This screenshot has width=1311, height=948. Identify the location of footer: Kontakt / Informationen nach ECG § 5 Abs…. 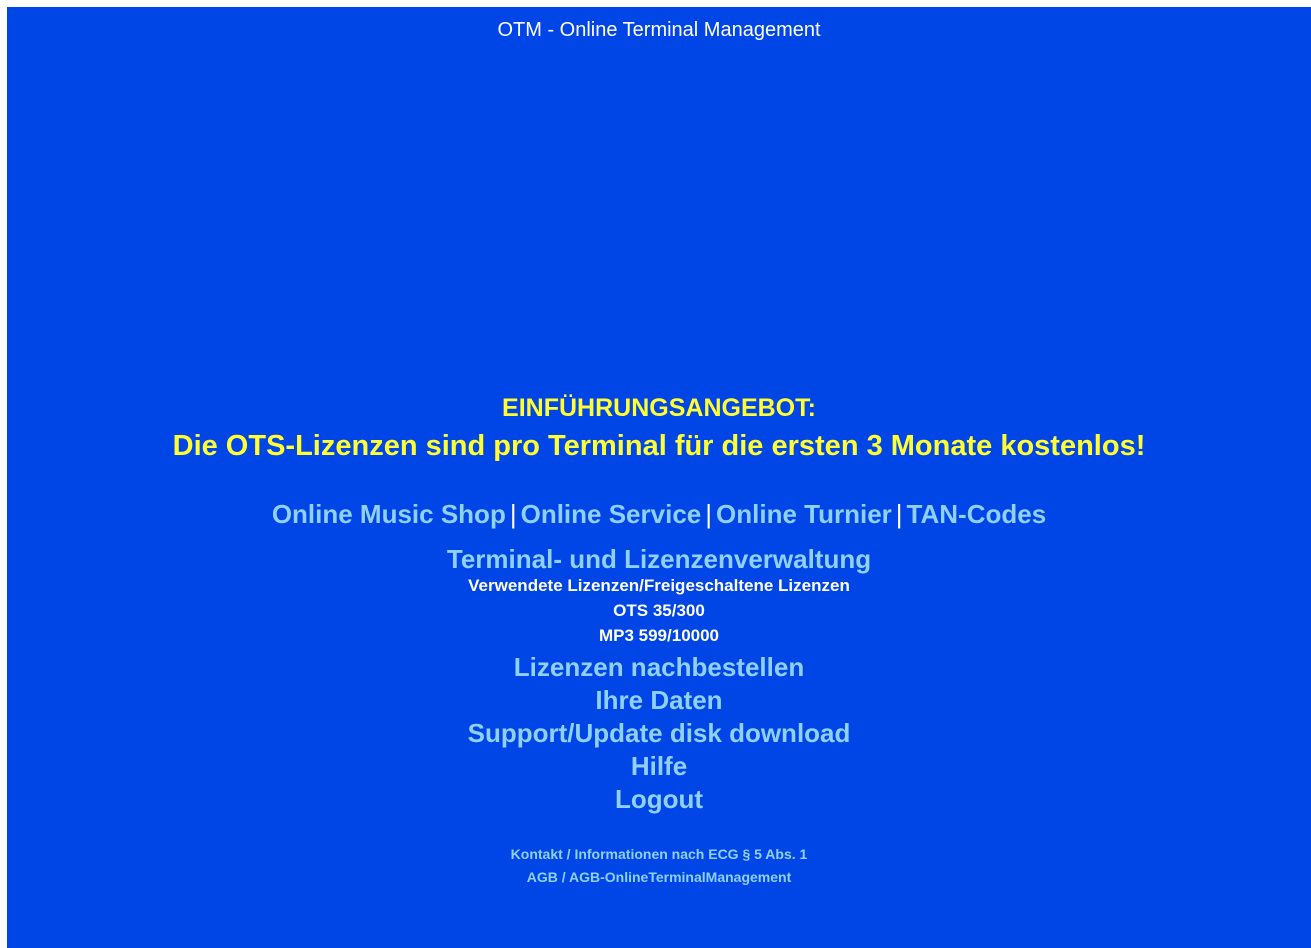
(659, 866).